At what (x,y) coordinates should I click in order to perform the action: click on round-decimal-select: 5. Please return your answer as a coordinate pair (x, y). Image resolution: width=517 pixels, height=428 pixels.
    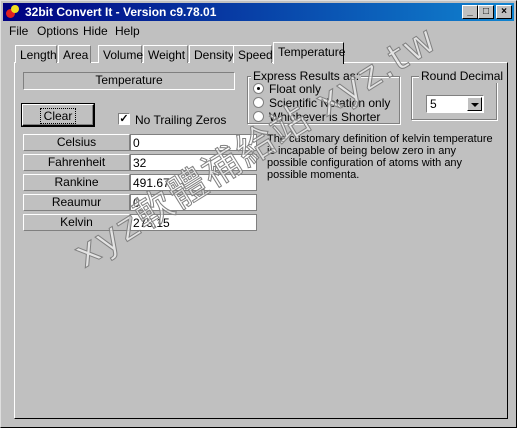
    Looking at the image, I should click on (455, 104).